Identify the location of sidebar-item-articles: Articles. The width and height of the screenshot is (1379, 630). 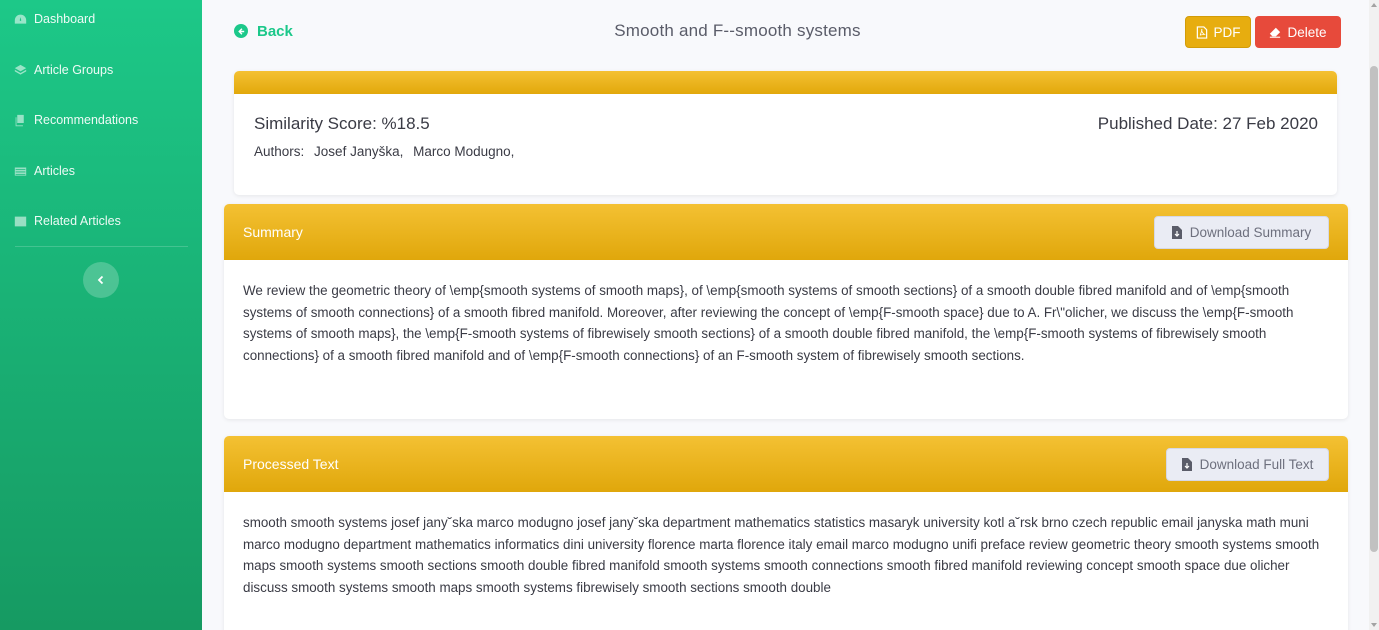
(44, 171).